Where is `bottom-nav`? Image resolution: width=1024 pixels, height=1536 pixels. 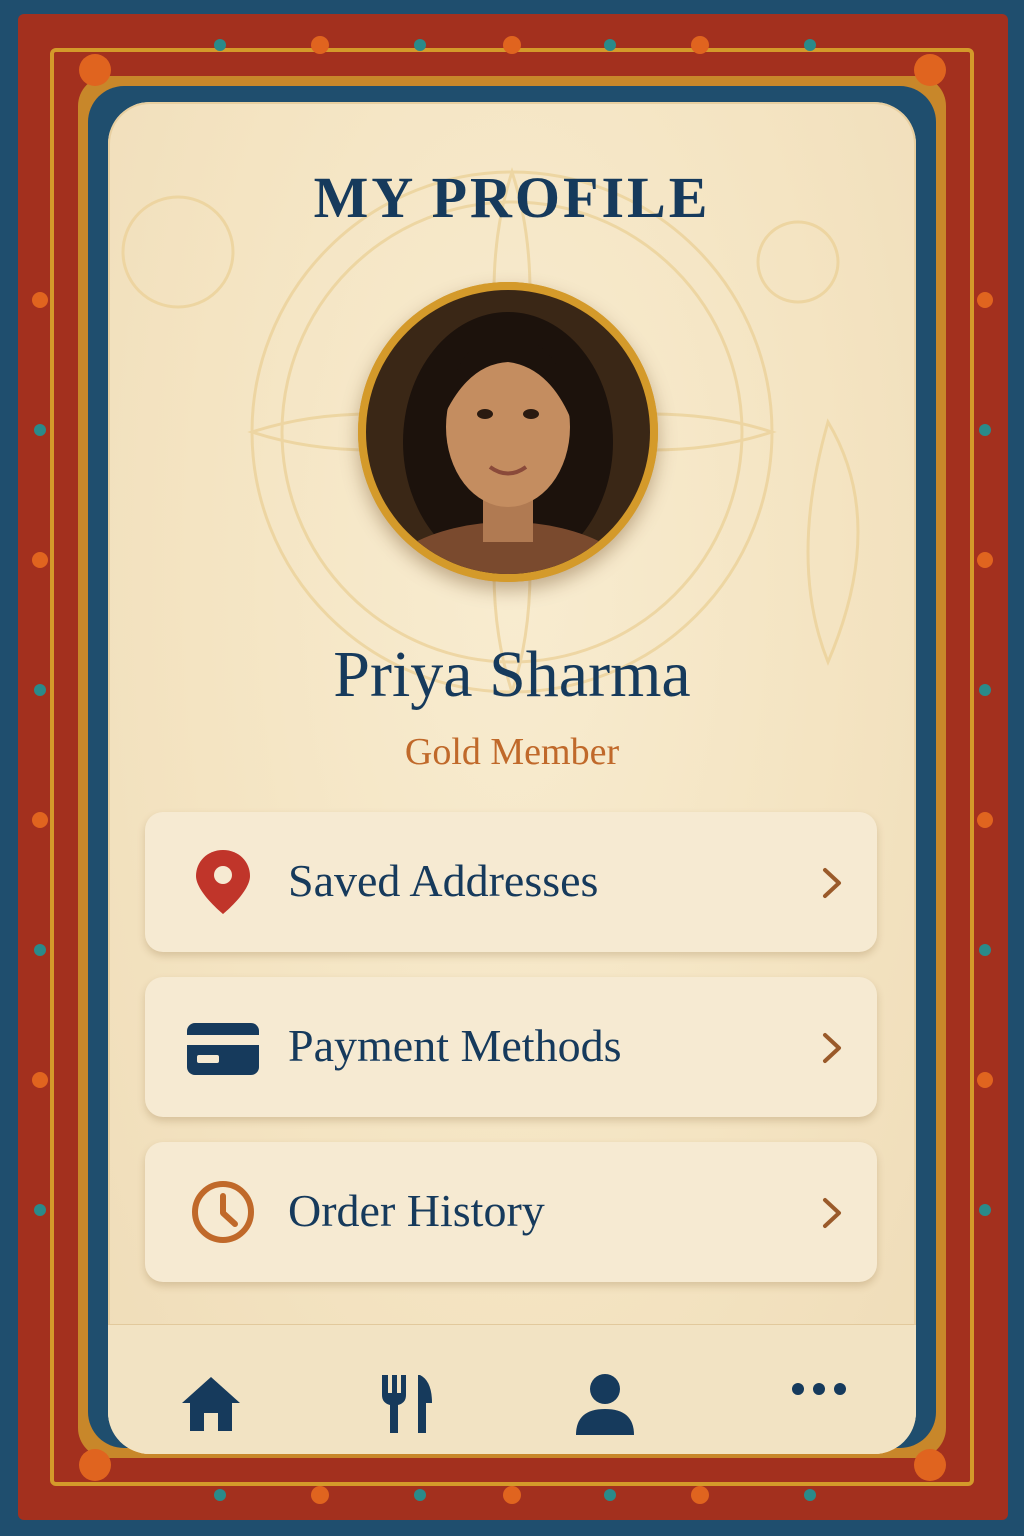 bottom-nav is located at coordinates (512, 1389).